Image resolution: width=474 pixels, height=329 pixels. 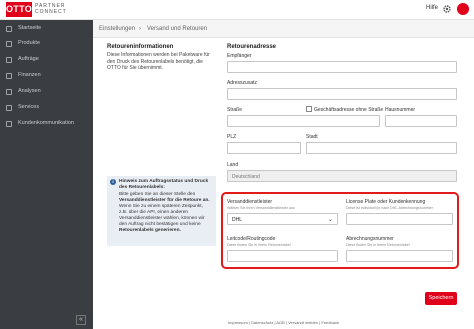 I want to click on empfaenger-input, so click(x=342, y=67).